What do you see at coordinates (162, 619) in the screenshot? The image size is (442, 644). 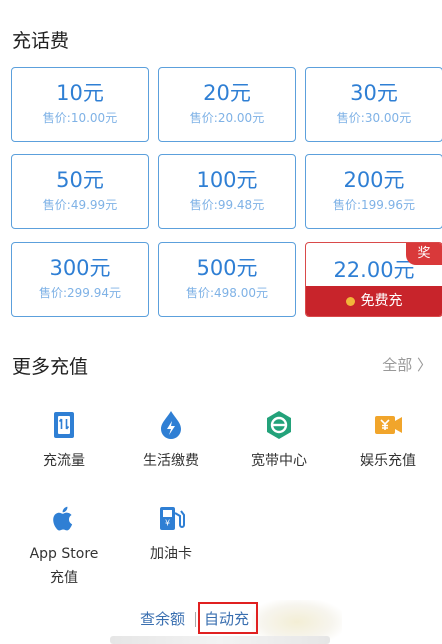 I see `check-balance-link: 查余额` at bounding box center [162, 619].